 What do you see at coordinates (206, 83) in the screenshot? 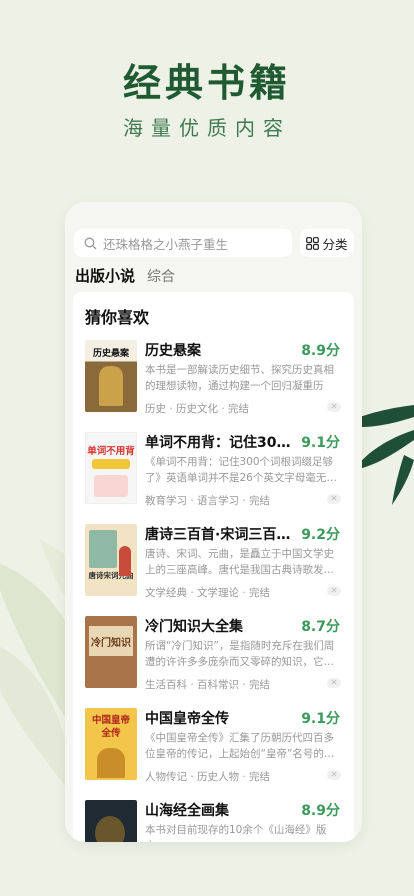
I see `hero-title: 经典书籍` at bounding box center [206, 83].